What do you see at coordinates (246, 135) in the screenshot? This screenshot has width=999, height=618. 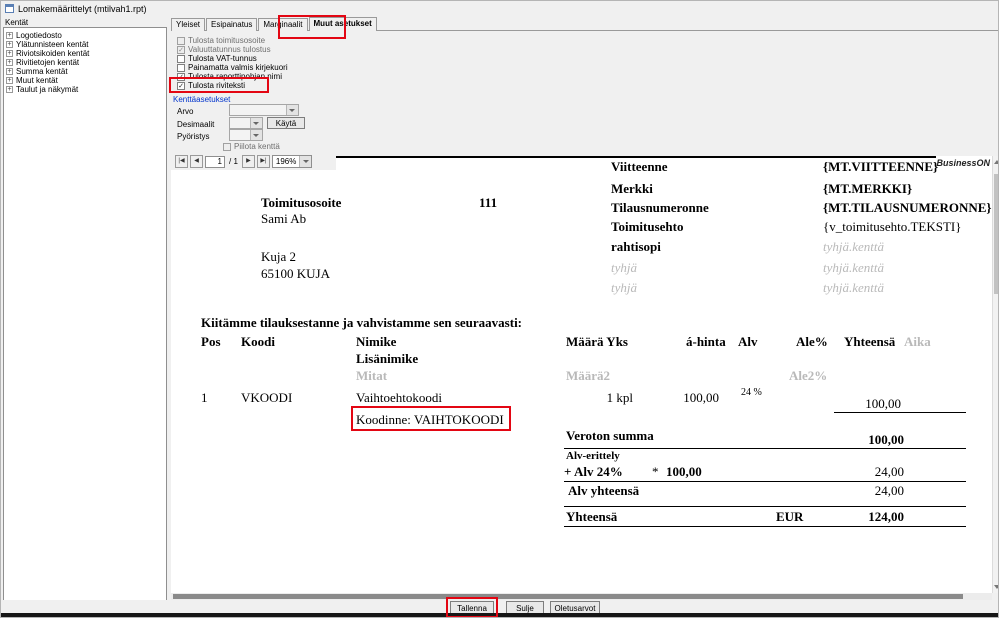 I see `pyoristys-dropdown` at bounding box center [246, 135].